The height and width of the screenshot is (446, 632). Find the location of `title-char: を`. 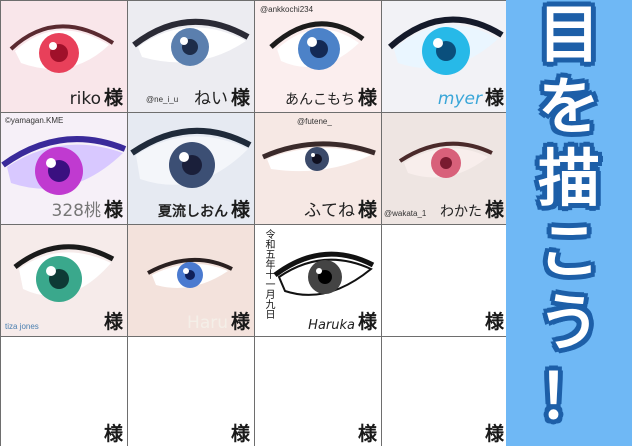

title-char: を is located at coordinates (568, 106).